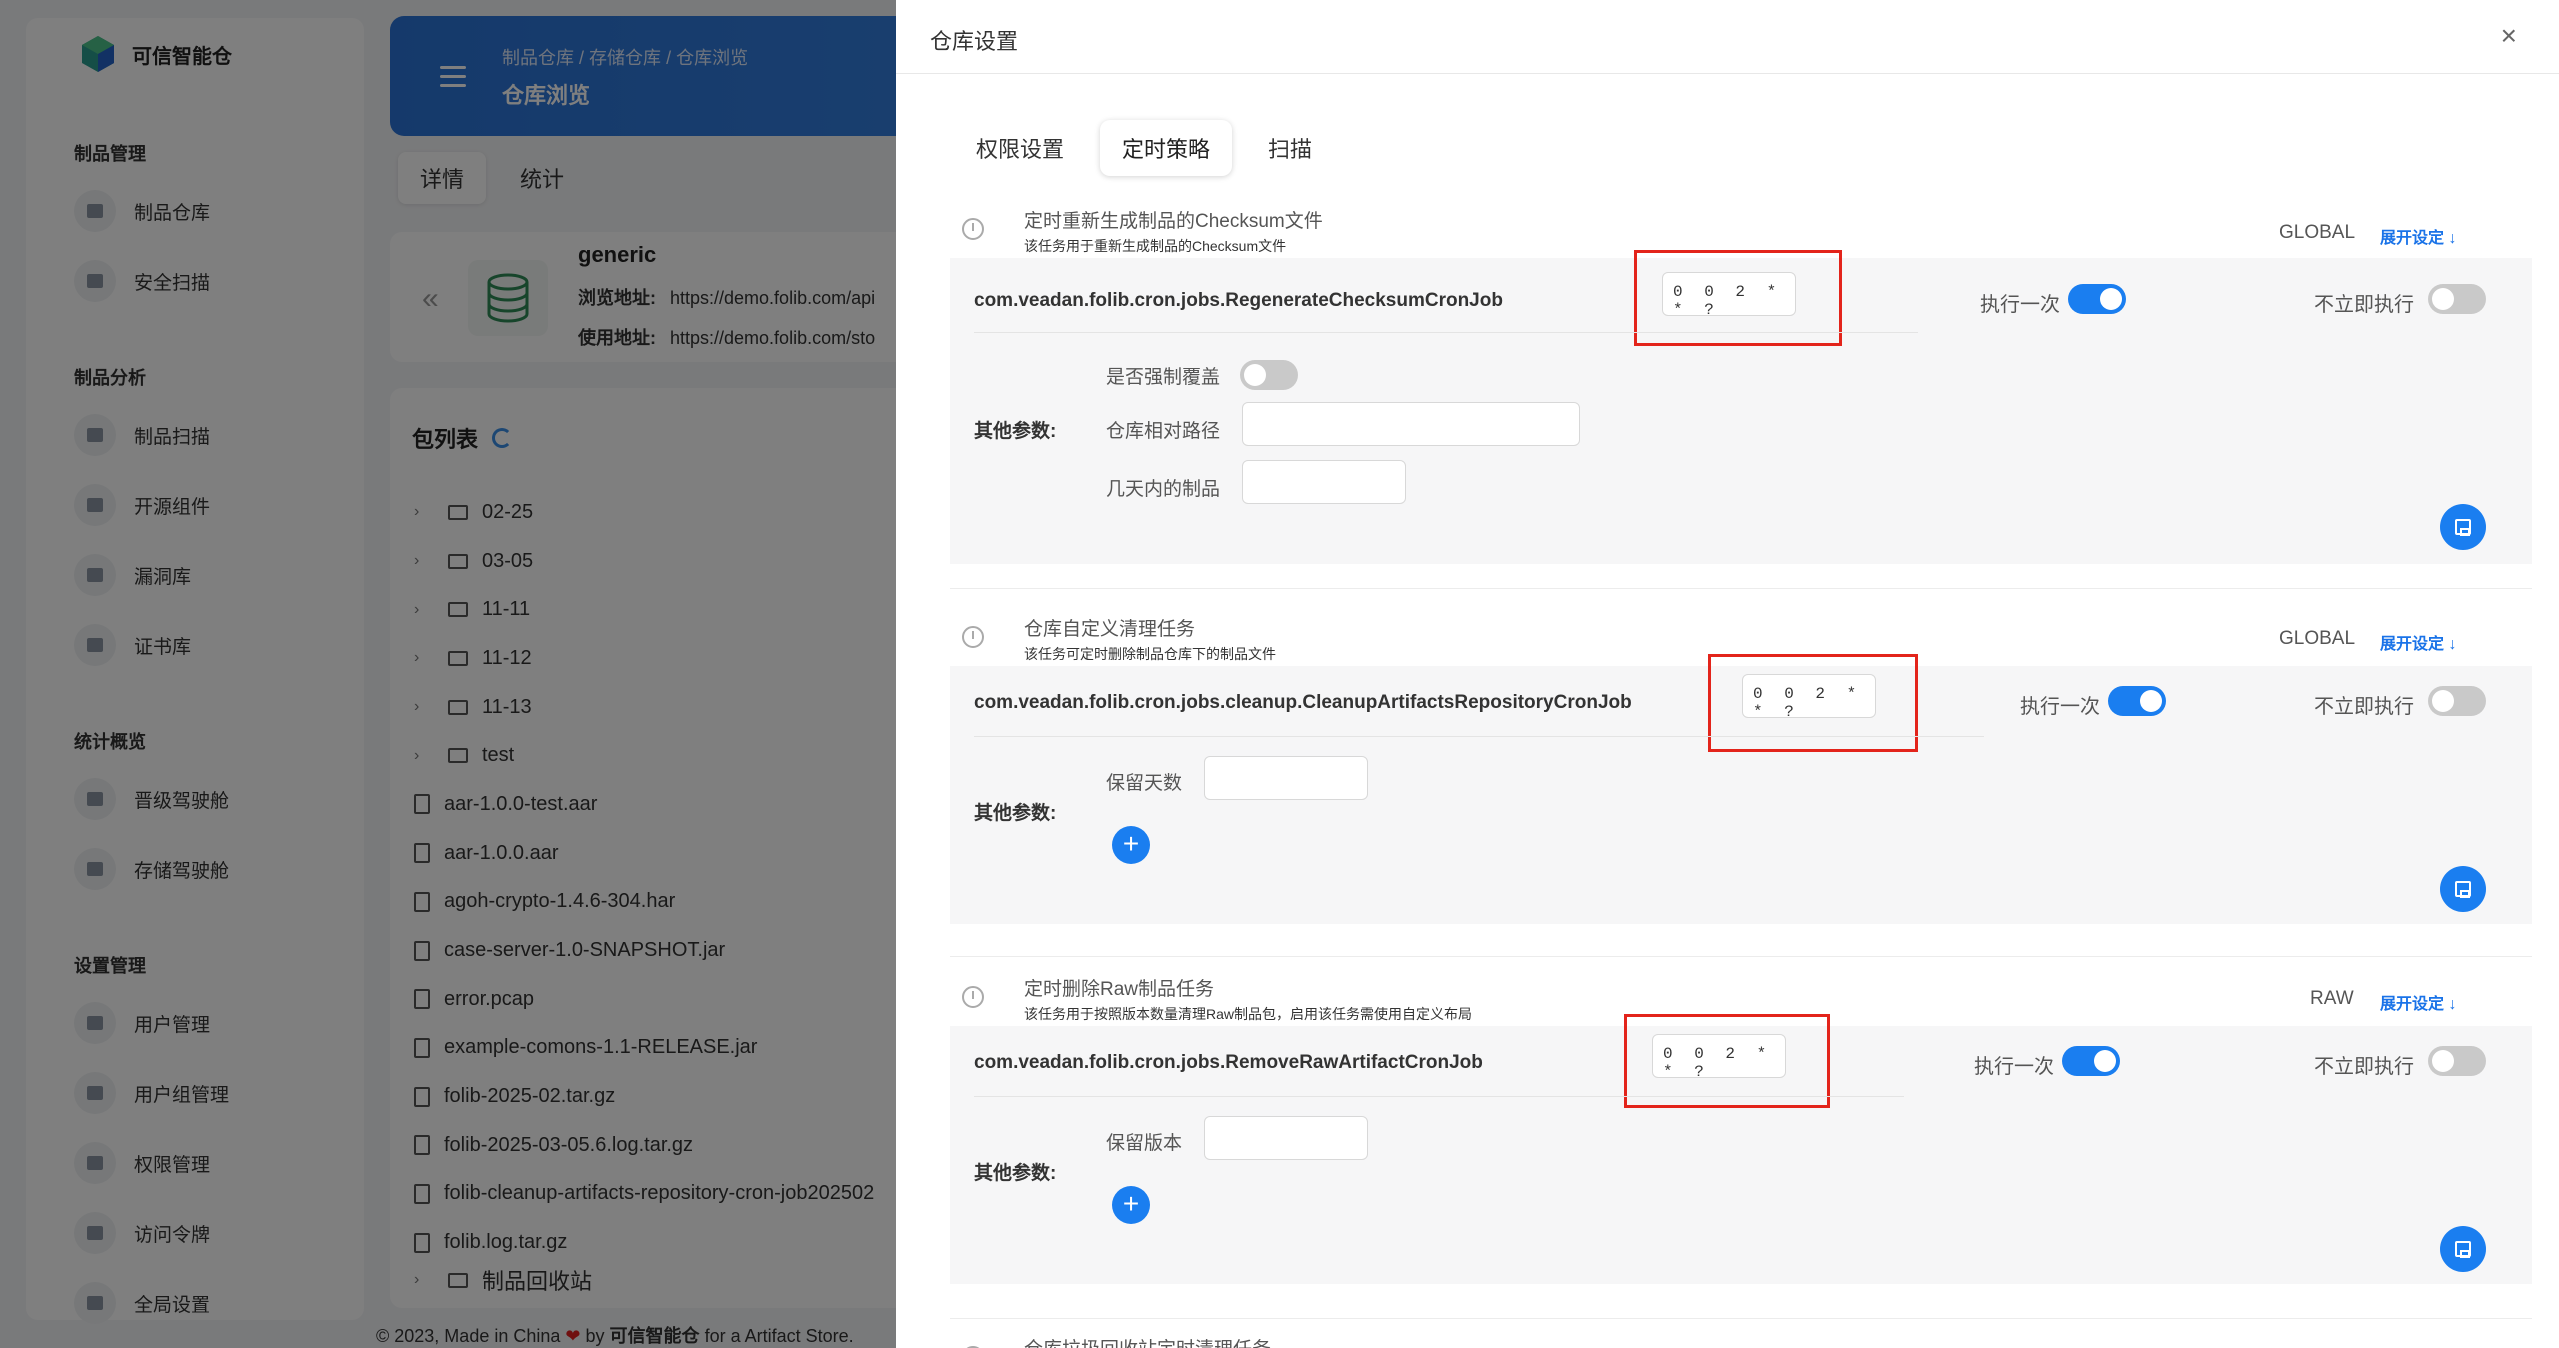 The width and height of the screenshot is (2559, 1348). Describe the element at coordinates (1150, 654) in the screenshot. I see `job-description: 该任务可定时删除制品仓库下的制品文件` at that location.